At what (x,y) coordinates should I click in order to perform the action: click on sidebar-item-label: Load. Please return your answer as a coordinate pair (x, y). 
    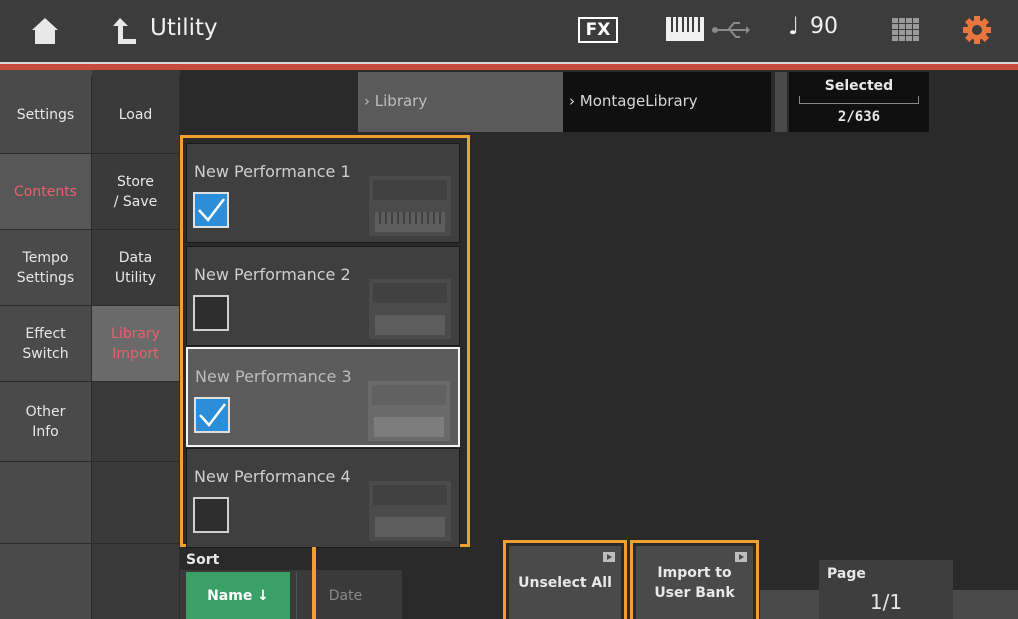
    Looking at the image, I should click on (135, 114).